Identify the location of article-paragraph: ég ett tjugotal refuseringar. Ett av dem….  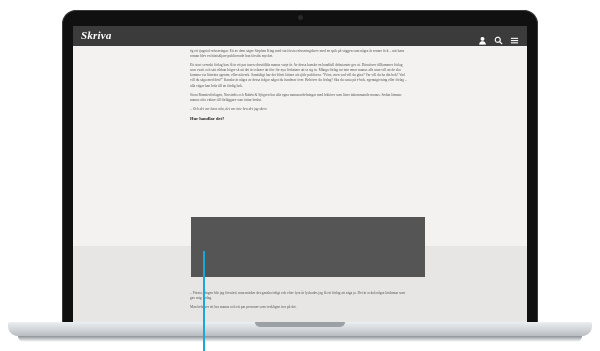
(297, 54).